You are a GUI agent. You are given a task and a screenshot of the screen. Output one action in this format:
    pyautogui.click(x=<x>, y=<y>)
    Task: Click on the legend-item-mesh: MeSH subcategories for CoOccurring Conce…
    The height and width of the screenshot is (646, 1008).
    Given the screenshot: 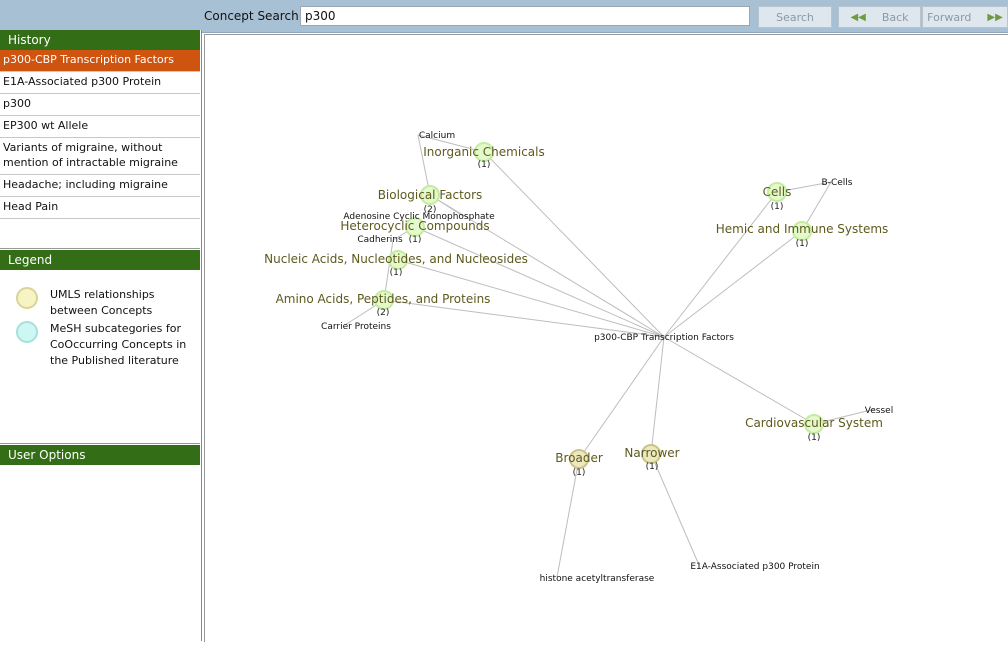 What is the action you would take?
    pyautogui.click(x=103, y=345)
    